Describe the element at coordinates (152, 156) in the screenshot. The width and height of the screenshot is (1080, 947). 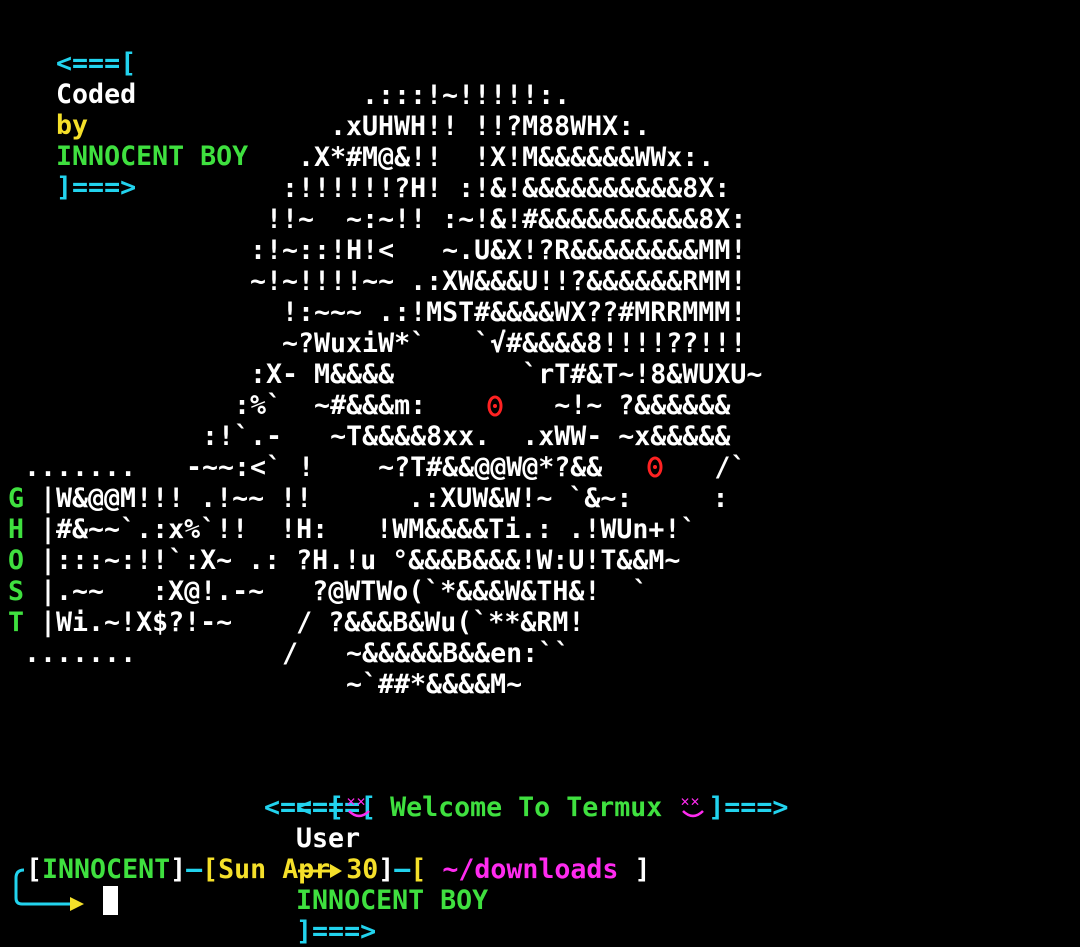
I see `header-author: INNOCENT BOY` at that location.